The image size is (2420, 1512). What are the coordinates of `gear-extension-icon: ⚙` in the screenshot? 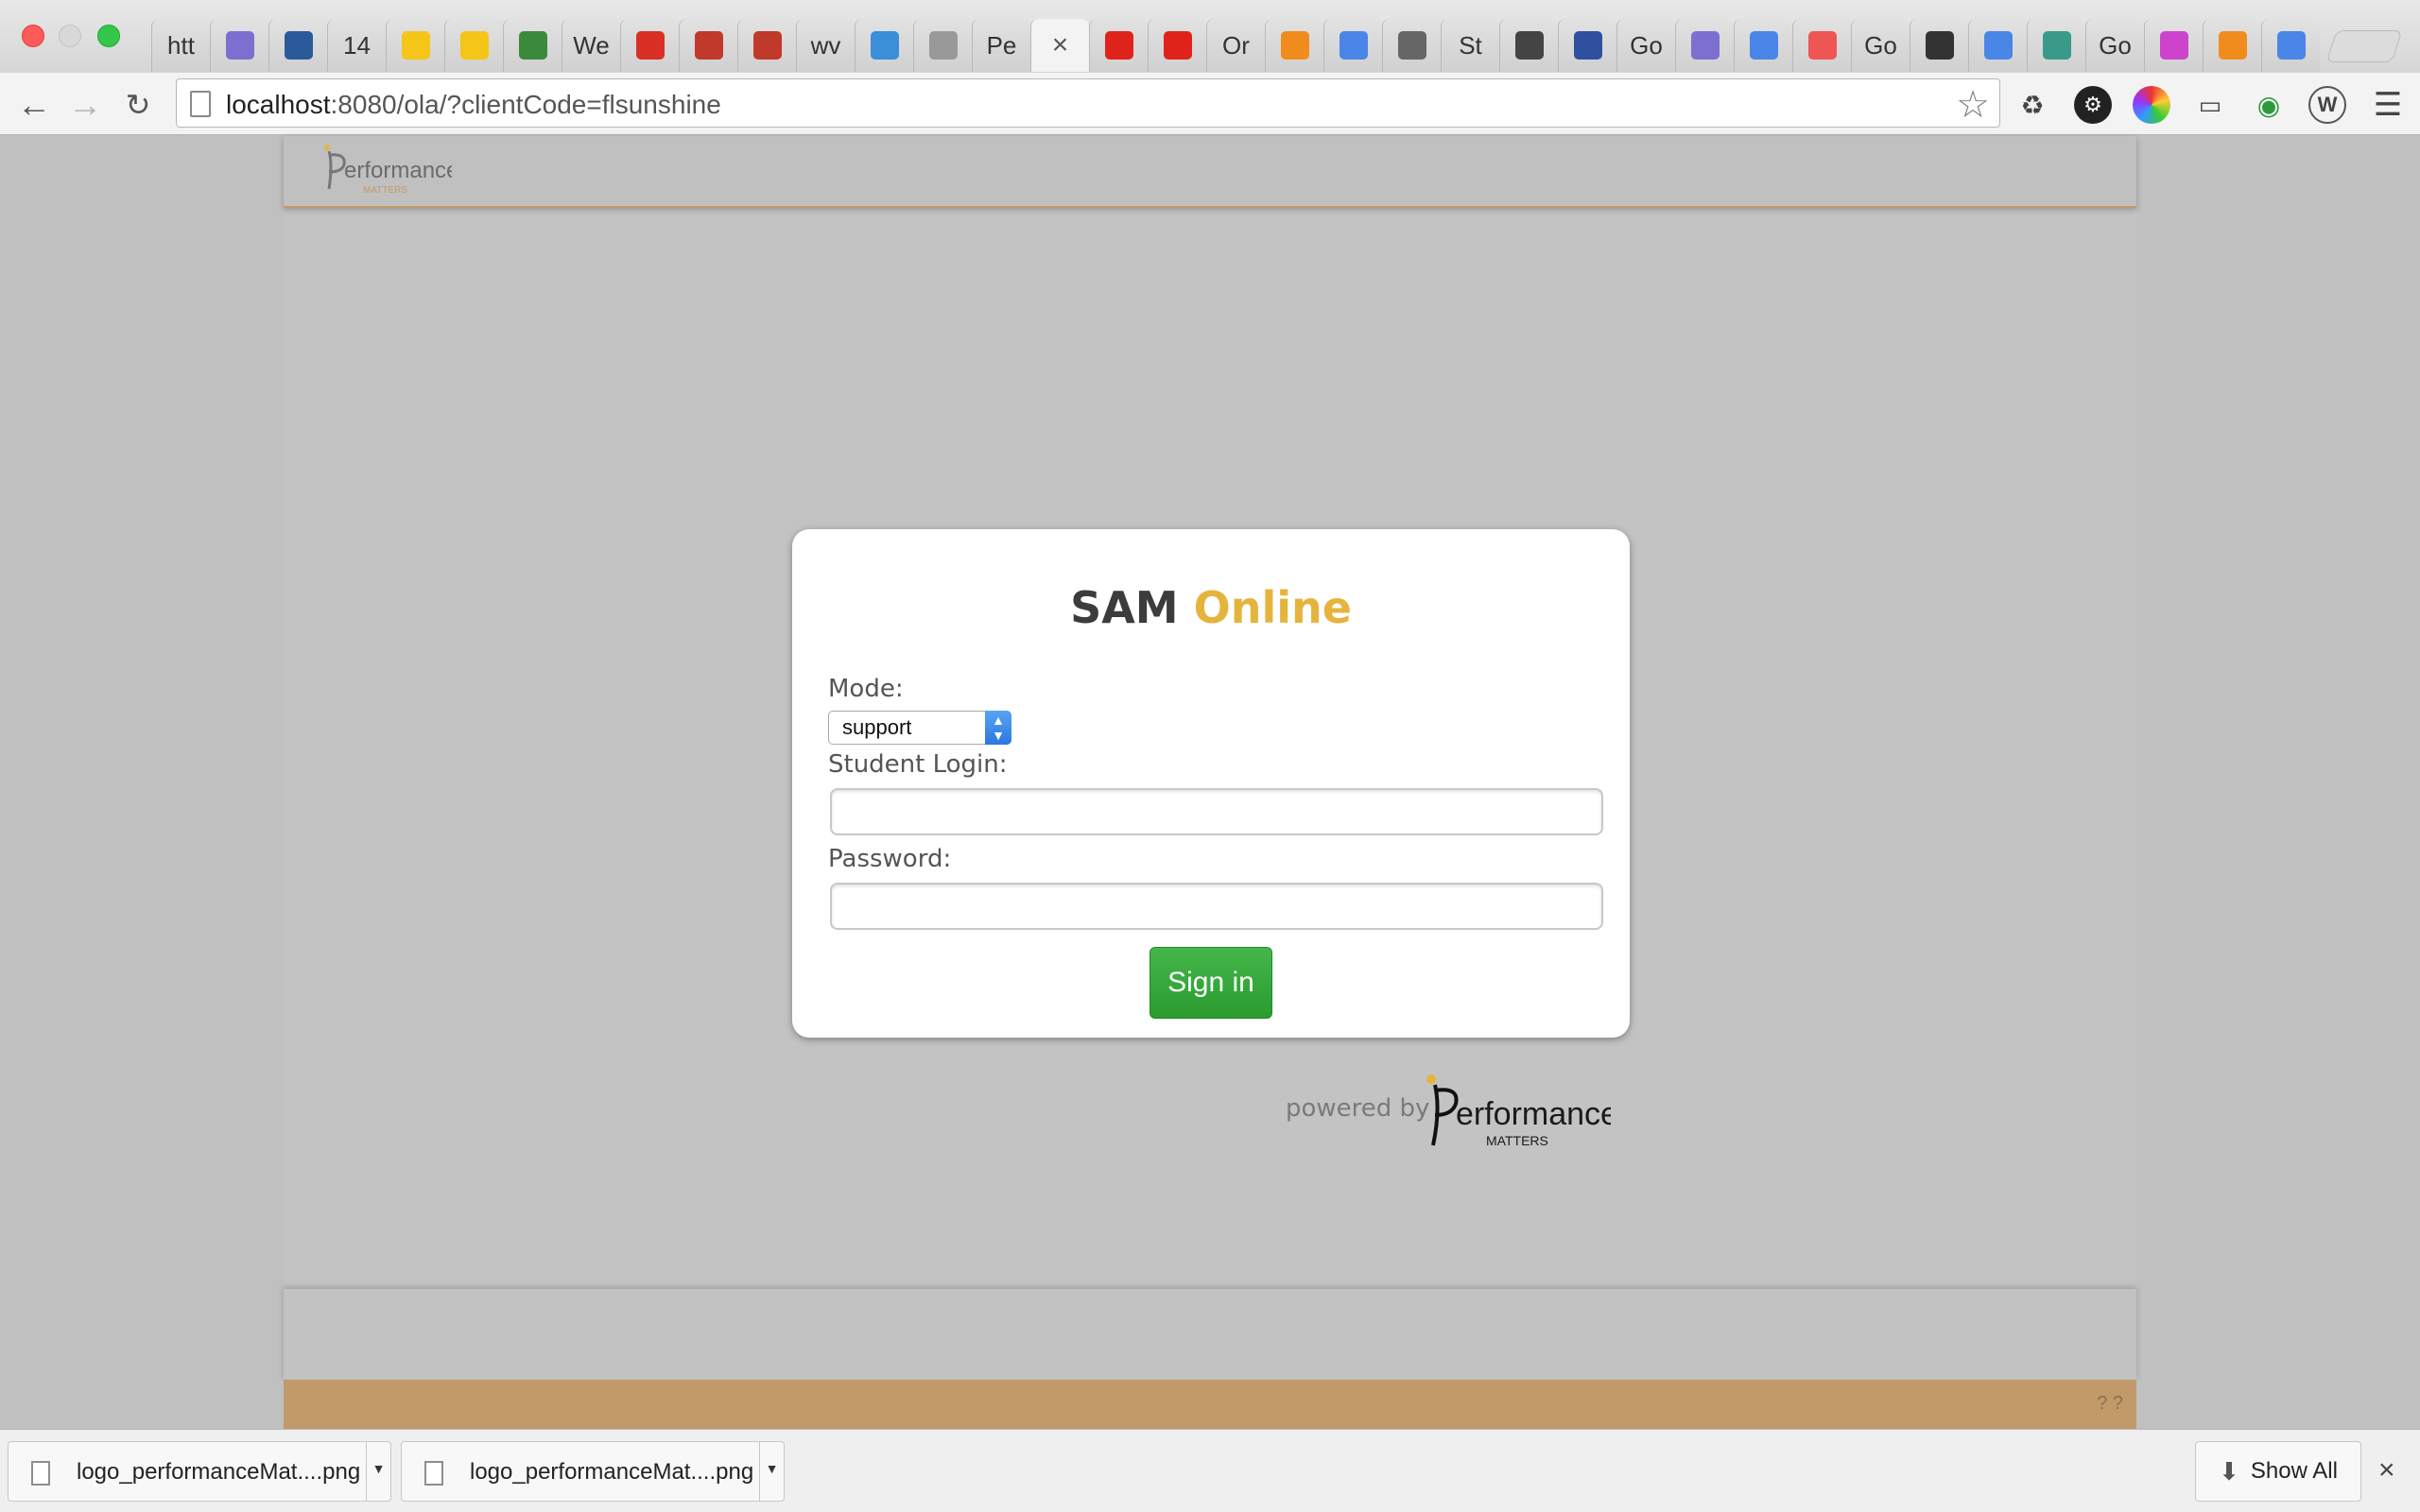 It's located at (2093, 105).